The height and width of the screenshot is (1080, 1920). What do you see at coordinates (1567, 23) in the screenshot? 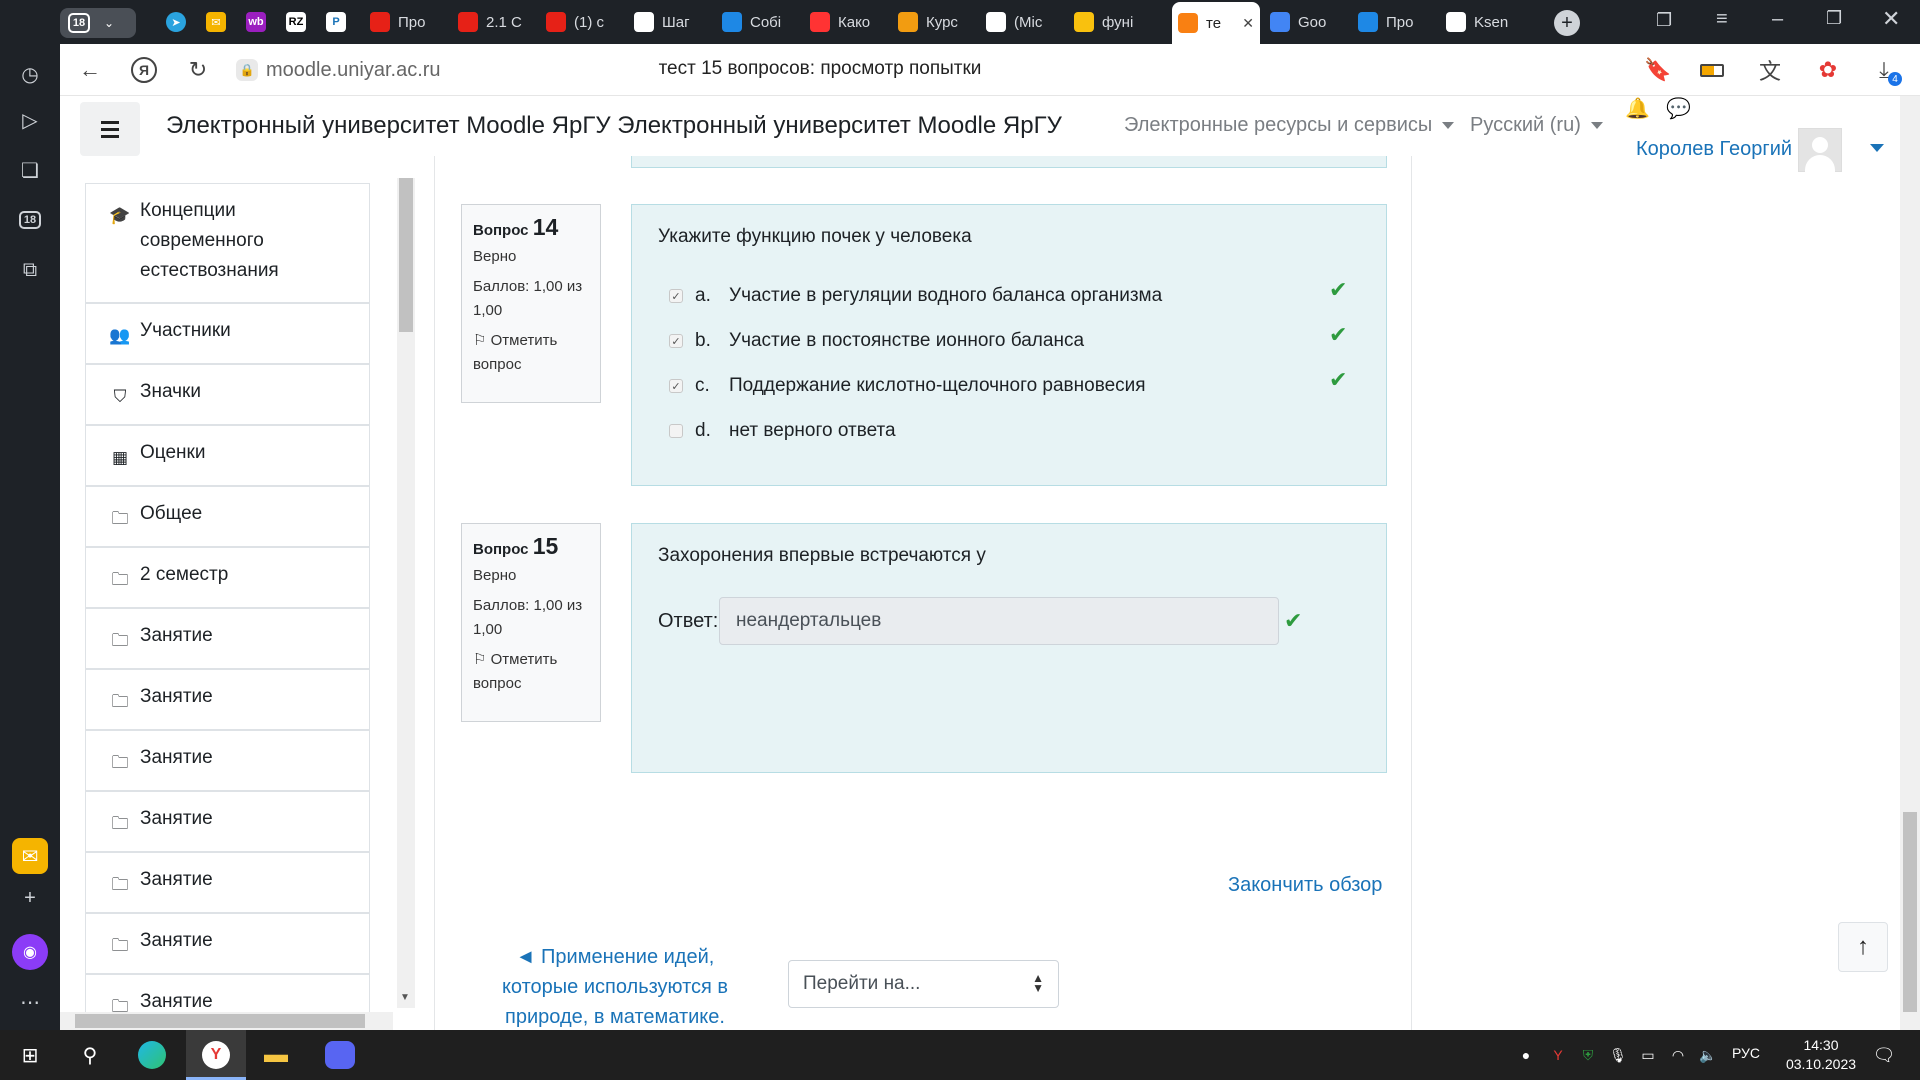
I see `new-tab-button: +` at bounding box center [1567, 23].